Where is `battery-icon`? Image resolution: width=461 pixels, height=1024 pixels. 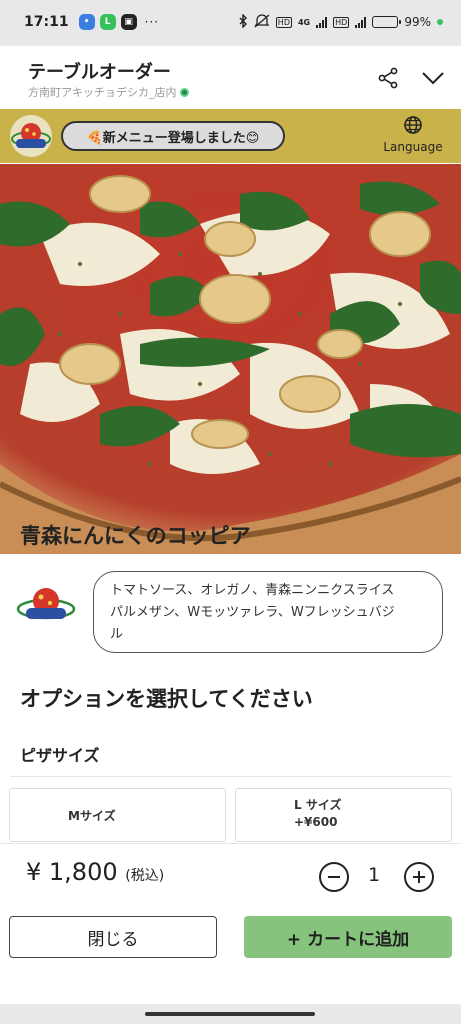 battery-icon is located at coordinates (387, 22).